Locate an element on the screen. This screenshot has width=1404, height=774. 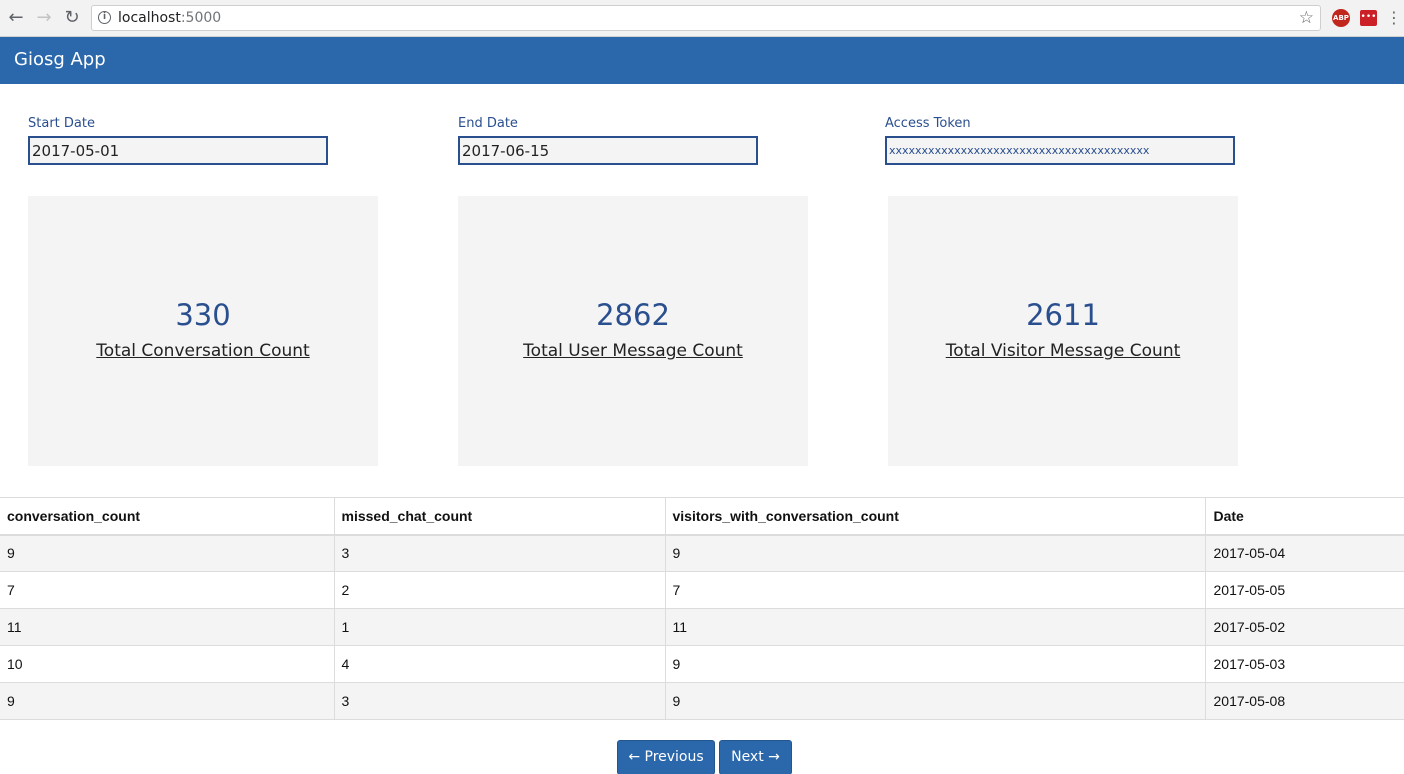
table-cell: 2017-05-05 is located at coordinates (1249, 590).